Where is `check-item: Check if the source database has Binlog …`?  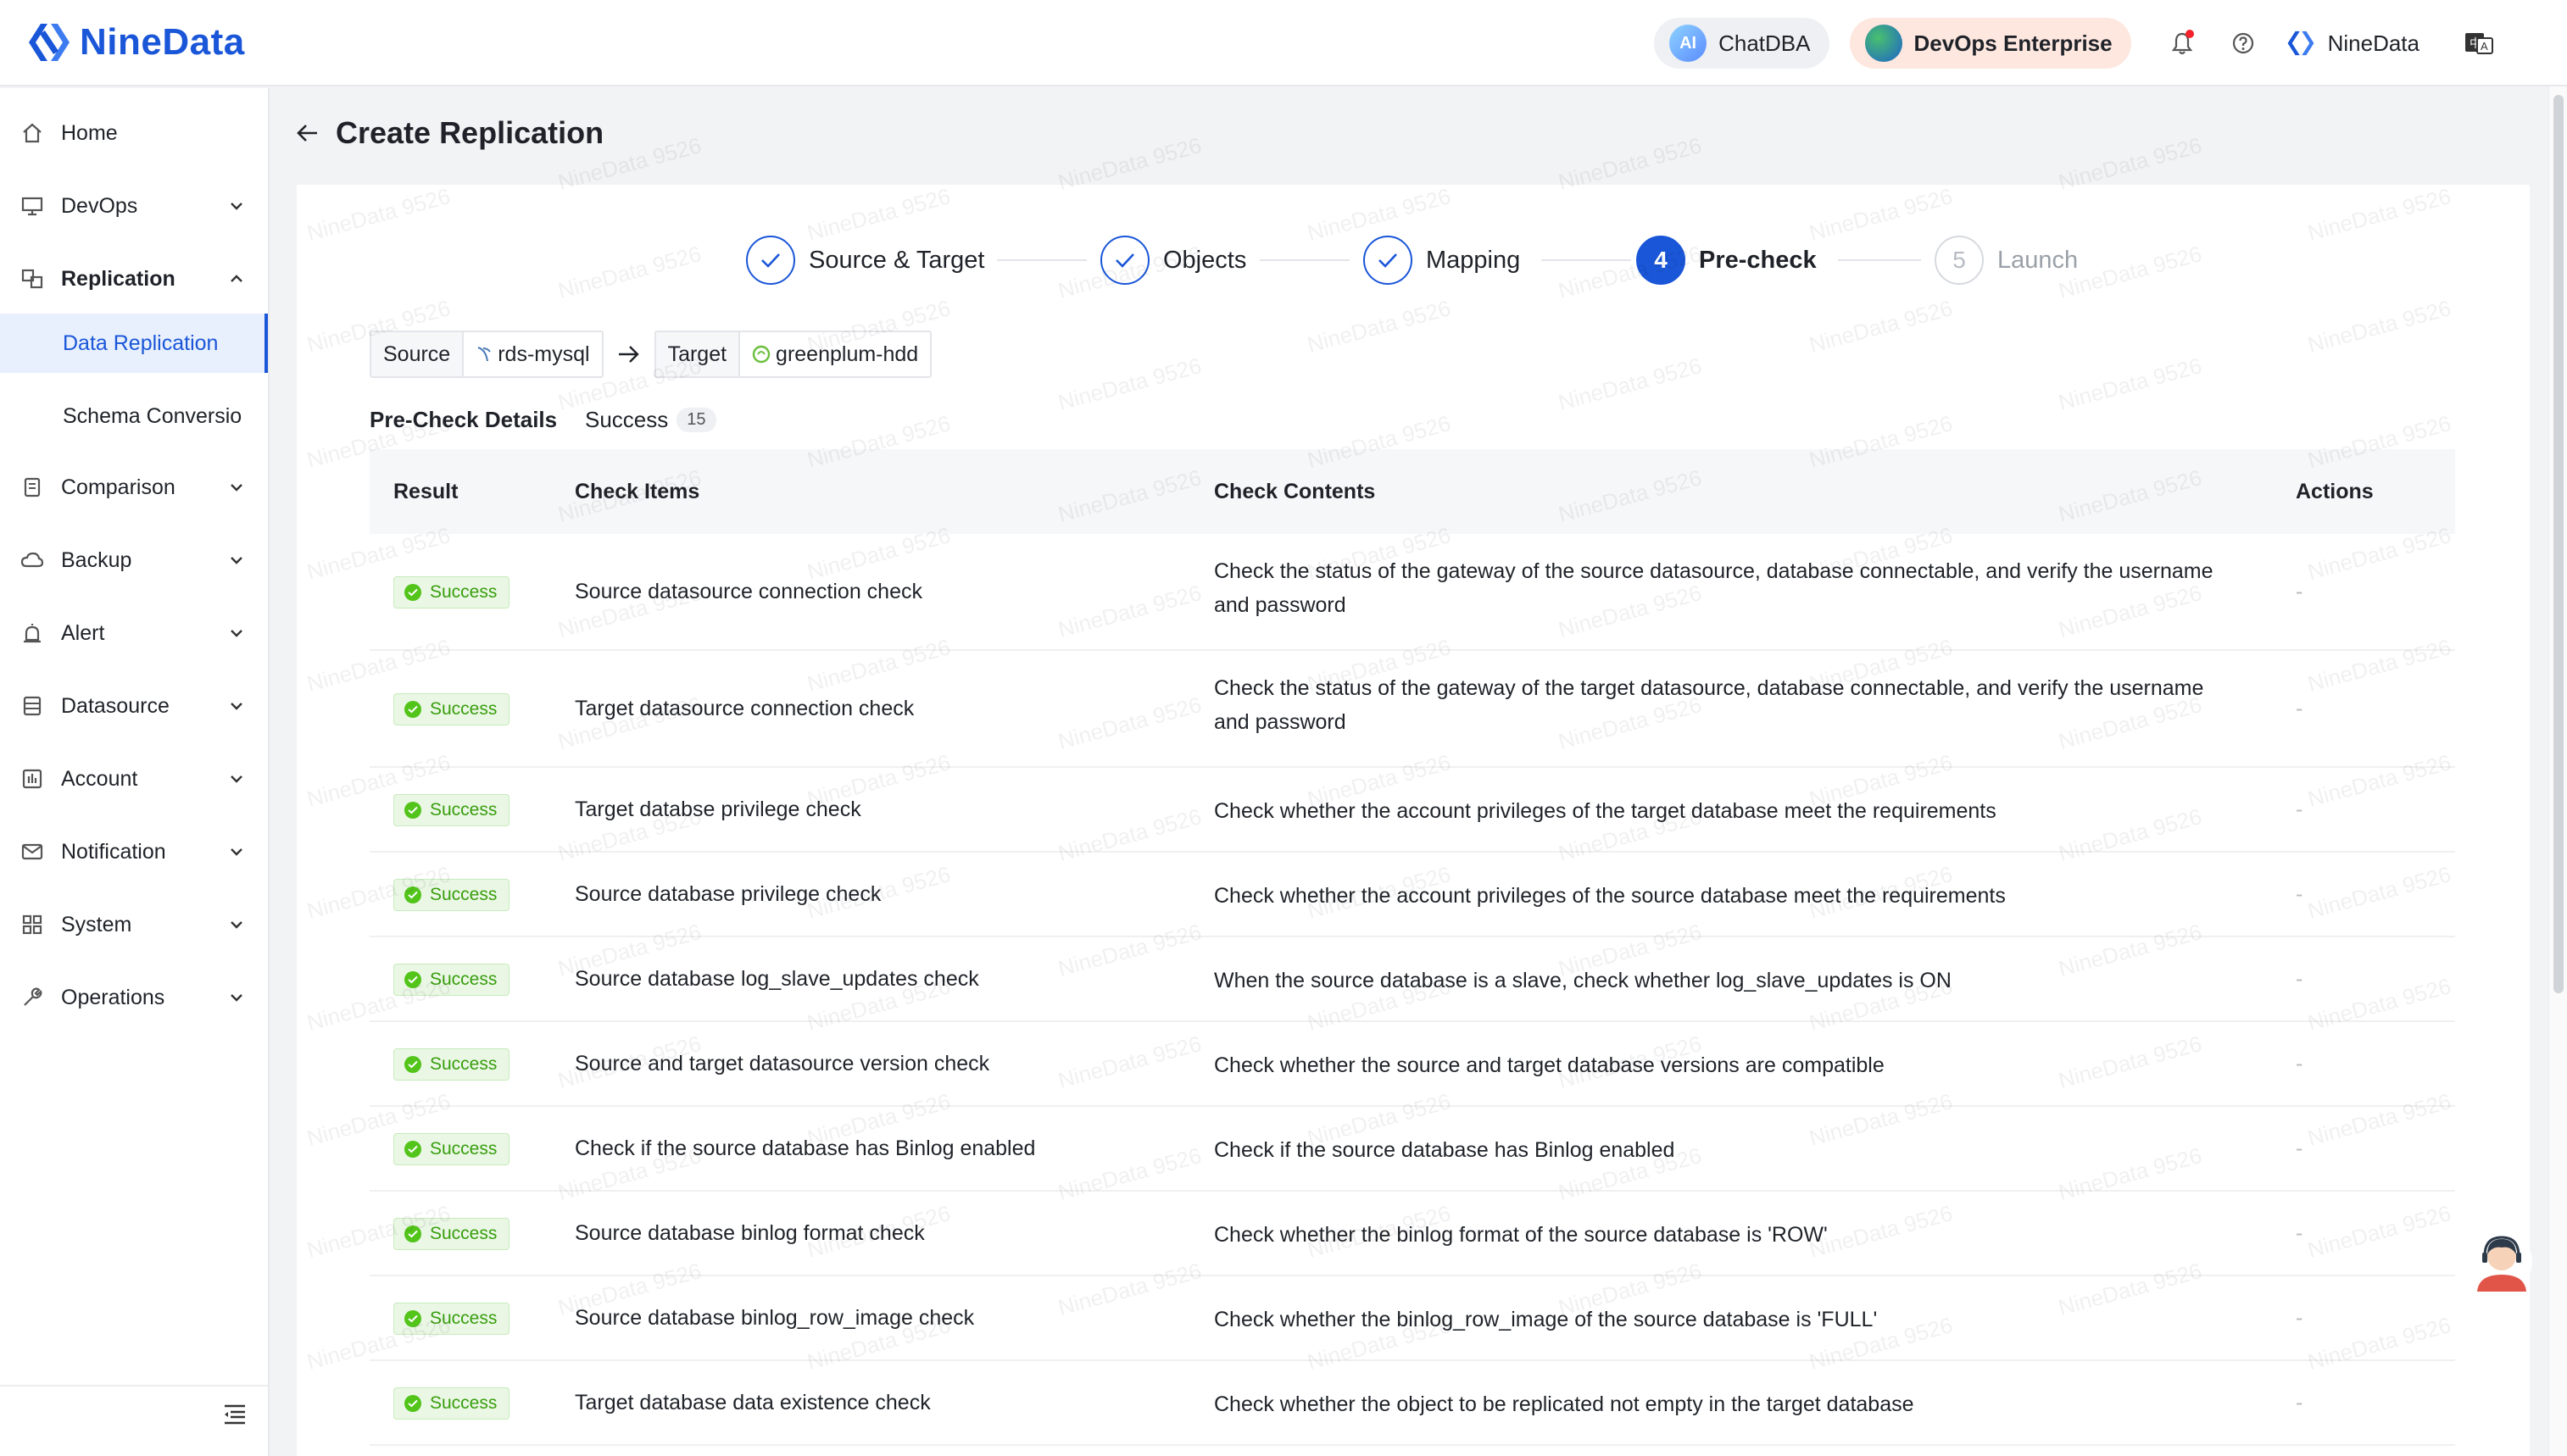 check-item: Check if the source database has Binlog … is located at coordinates (805, 1148).